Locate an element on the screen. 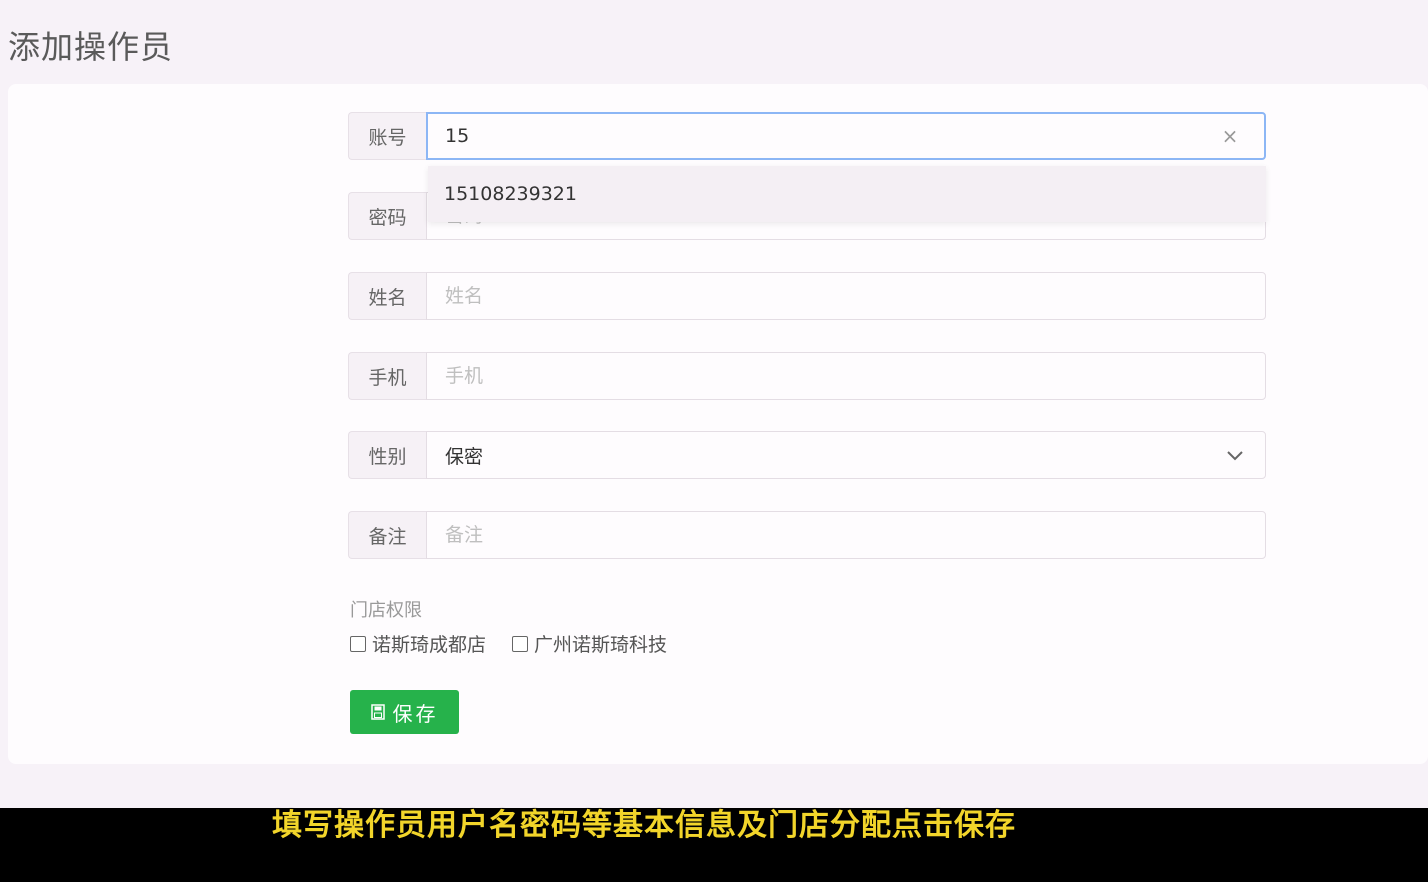  phone-row: 手机 is located at coordinates (807, 376).